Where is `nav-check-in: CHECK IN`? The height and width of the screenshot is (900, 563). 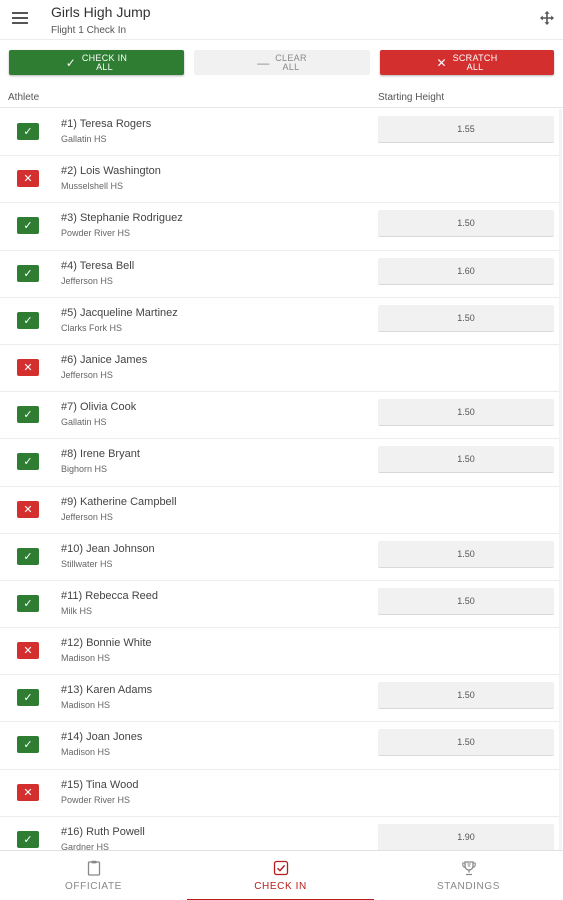 nav-check-in: CHECK IN is located at coordinates (280, 875).